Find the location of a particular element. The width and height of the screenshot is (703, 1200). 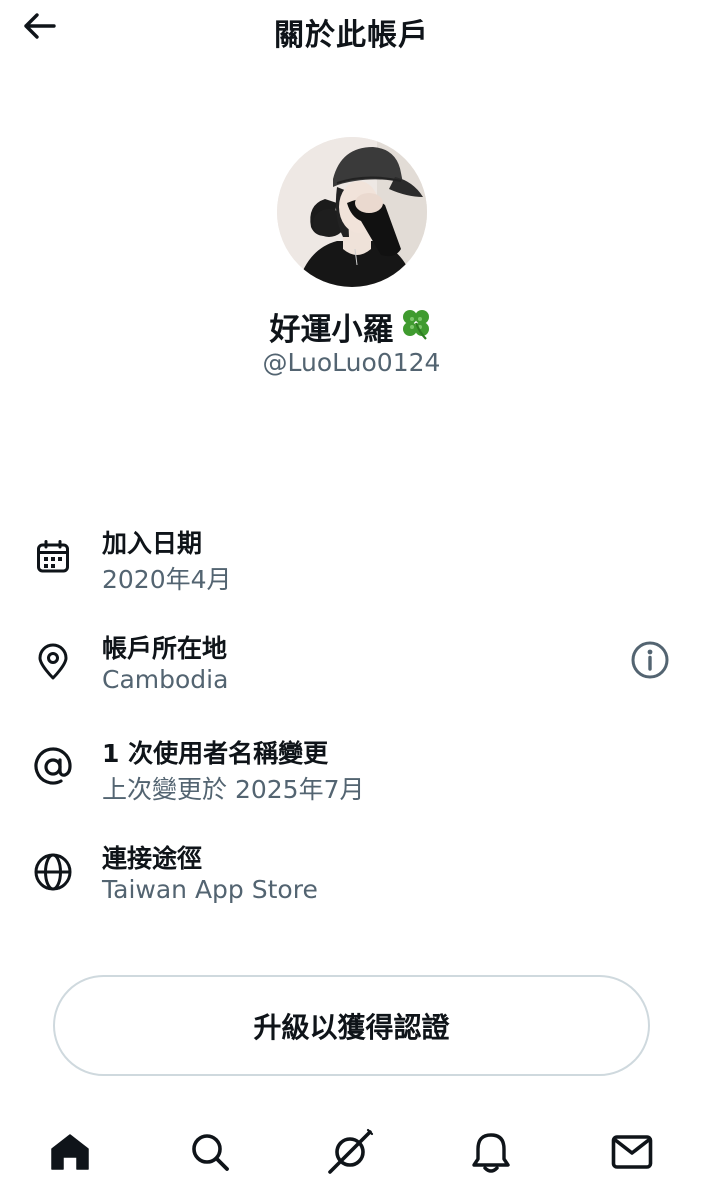

globe-icon is located at coordinates (53, 872).